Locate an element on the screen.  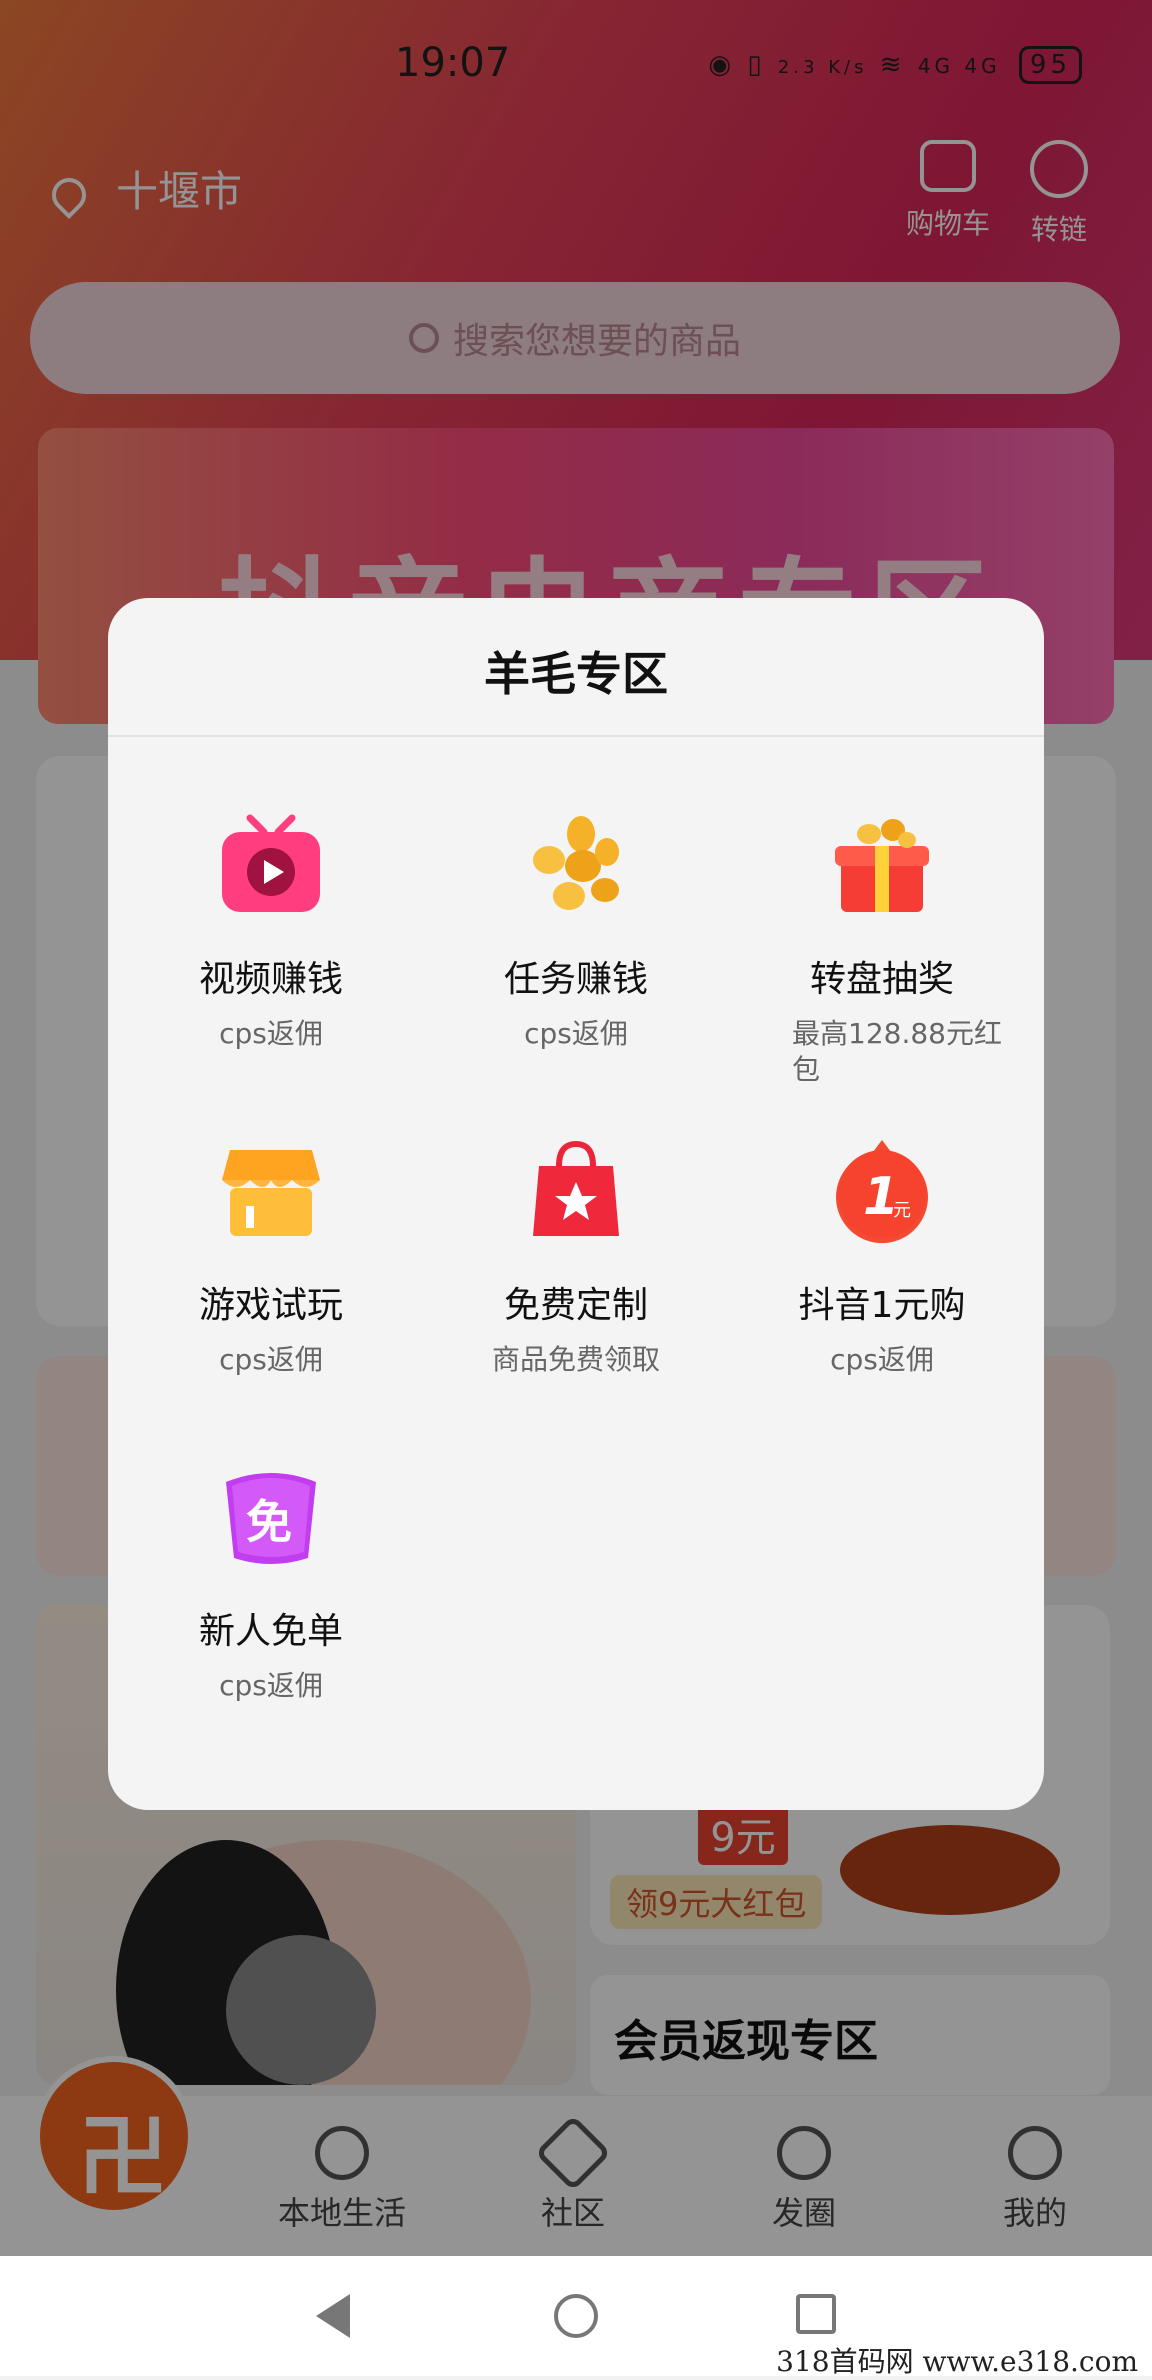
one-yuan-icon: 1元 is located at coordinates (882, 1191).